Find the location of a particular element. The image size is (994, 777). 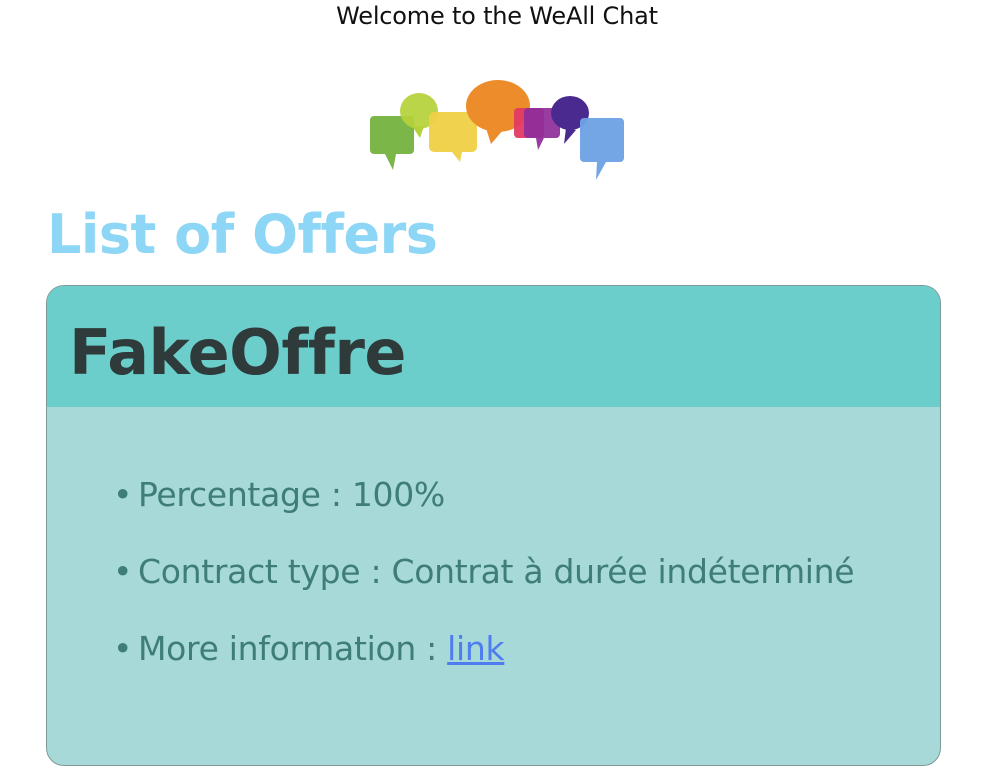

list-item: • Percentage : 100% is located at coordinates (483, 514).